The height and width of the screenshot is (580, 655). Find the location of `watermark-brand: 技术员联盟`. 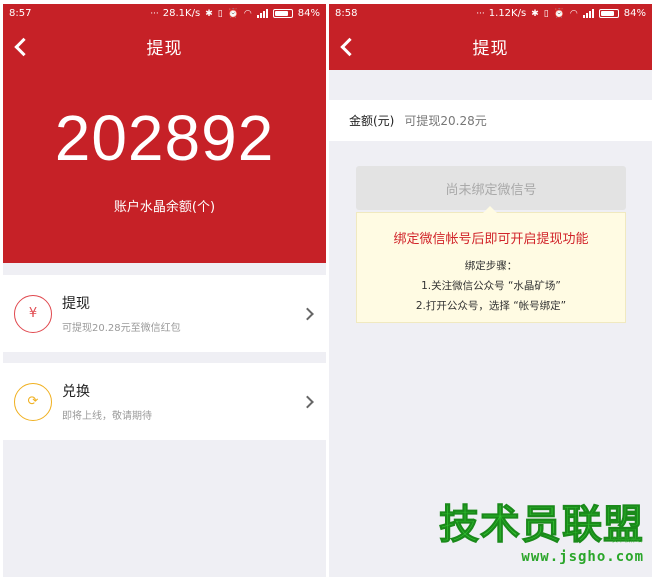

watermark-brand: 技术员联盟 is located at coordinates (541, 525).